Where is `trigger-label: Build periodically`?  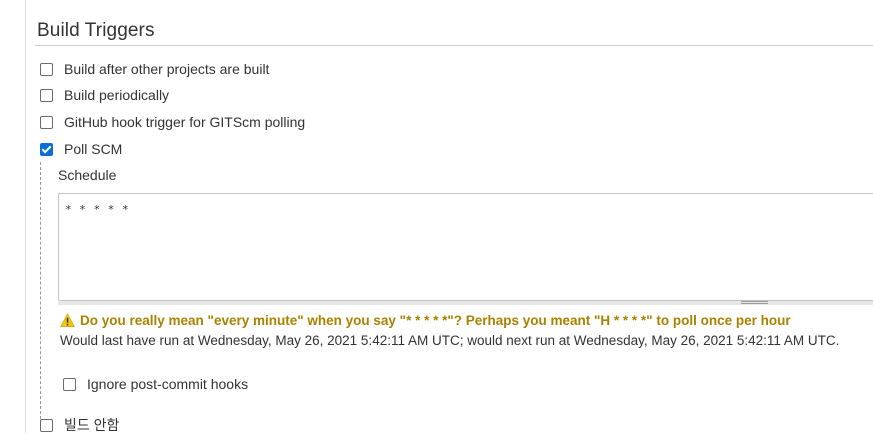 trigger-label: Build periodically is located at coordinates (116, 95).